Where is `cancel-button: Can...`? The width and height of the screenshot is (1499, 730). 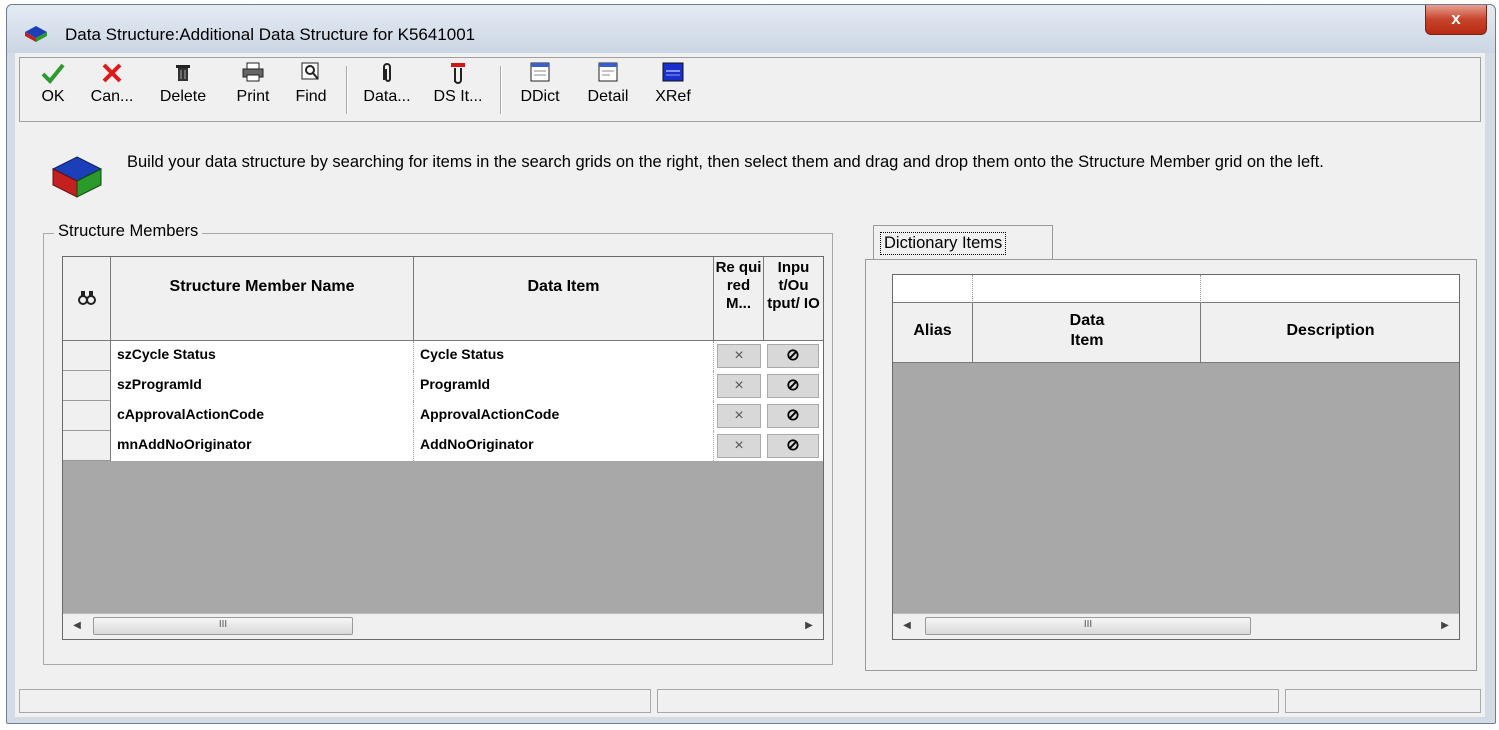 cancel-button: Can... is located at coordinates (112, 90).